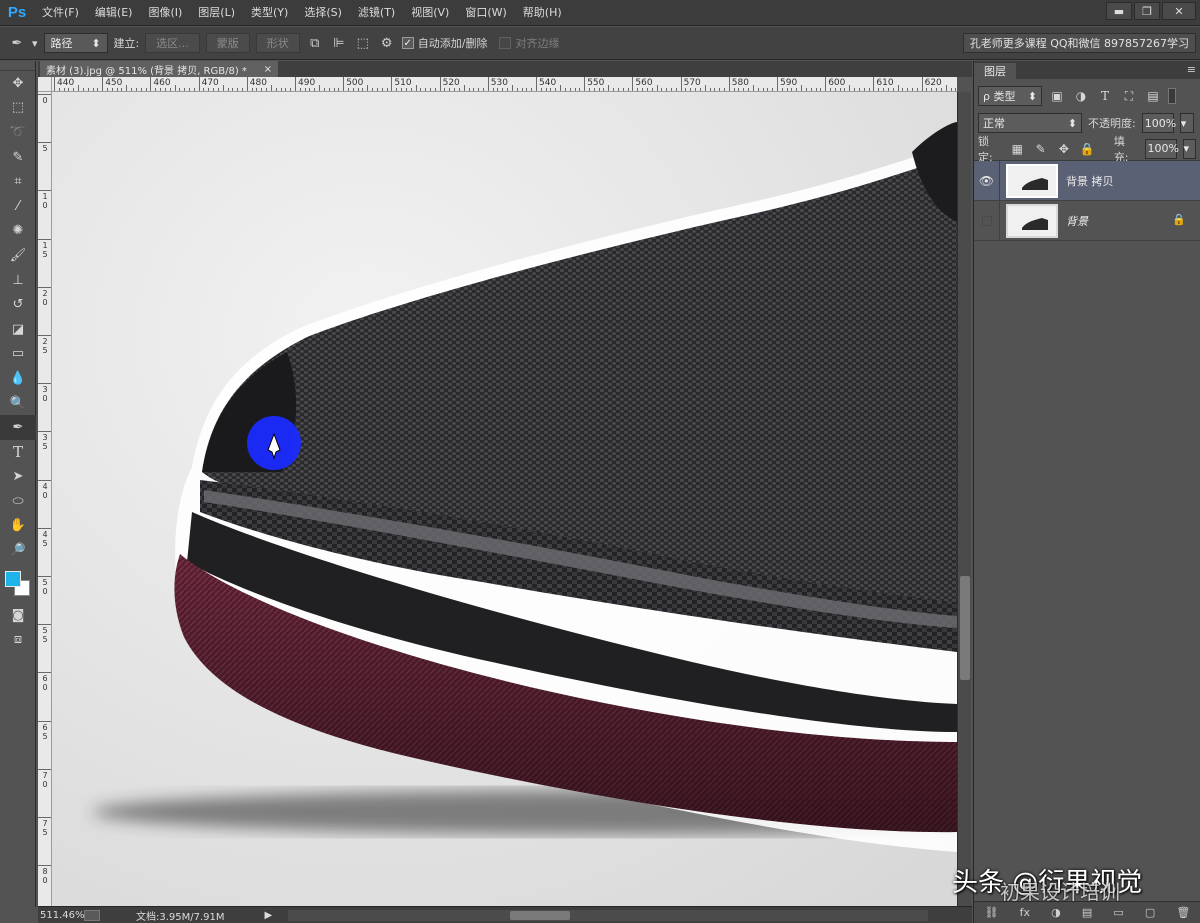  Describe the element at coordinates (1056, 912) in the screenshot. I see `add-mask-icon: ◑` at that location.